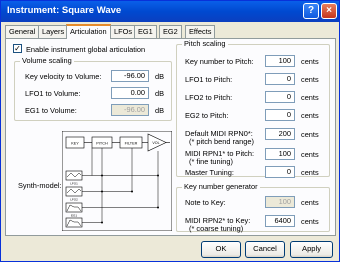 This screenshot has width=340, height=262. Describe the element at coordinates (160, 76) in the screenshot. I see `key-velocity-volume-unit: dB` at that location.